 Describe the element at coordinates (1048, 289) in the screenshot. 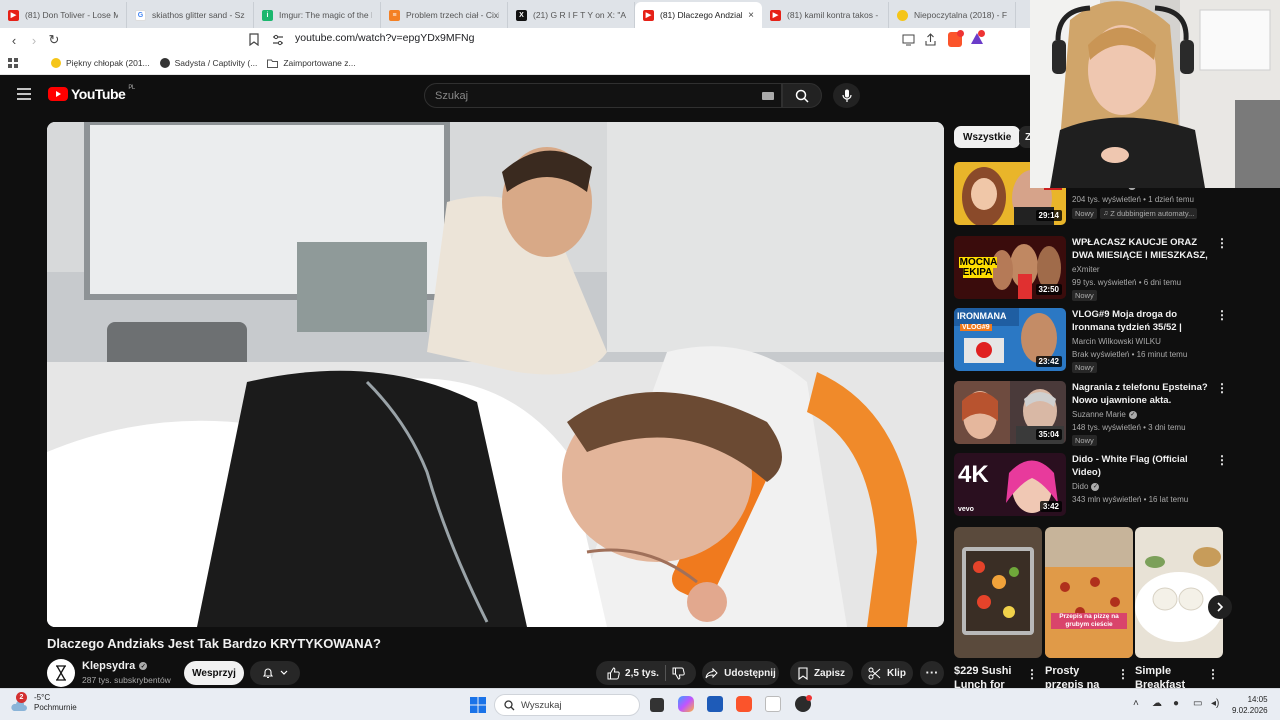

I see `duration-badge: 32:50` at that location.